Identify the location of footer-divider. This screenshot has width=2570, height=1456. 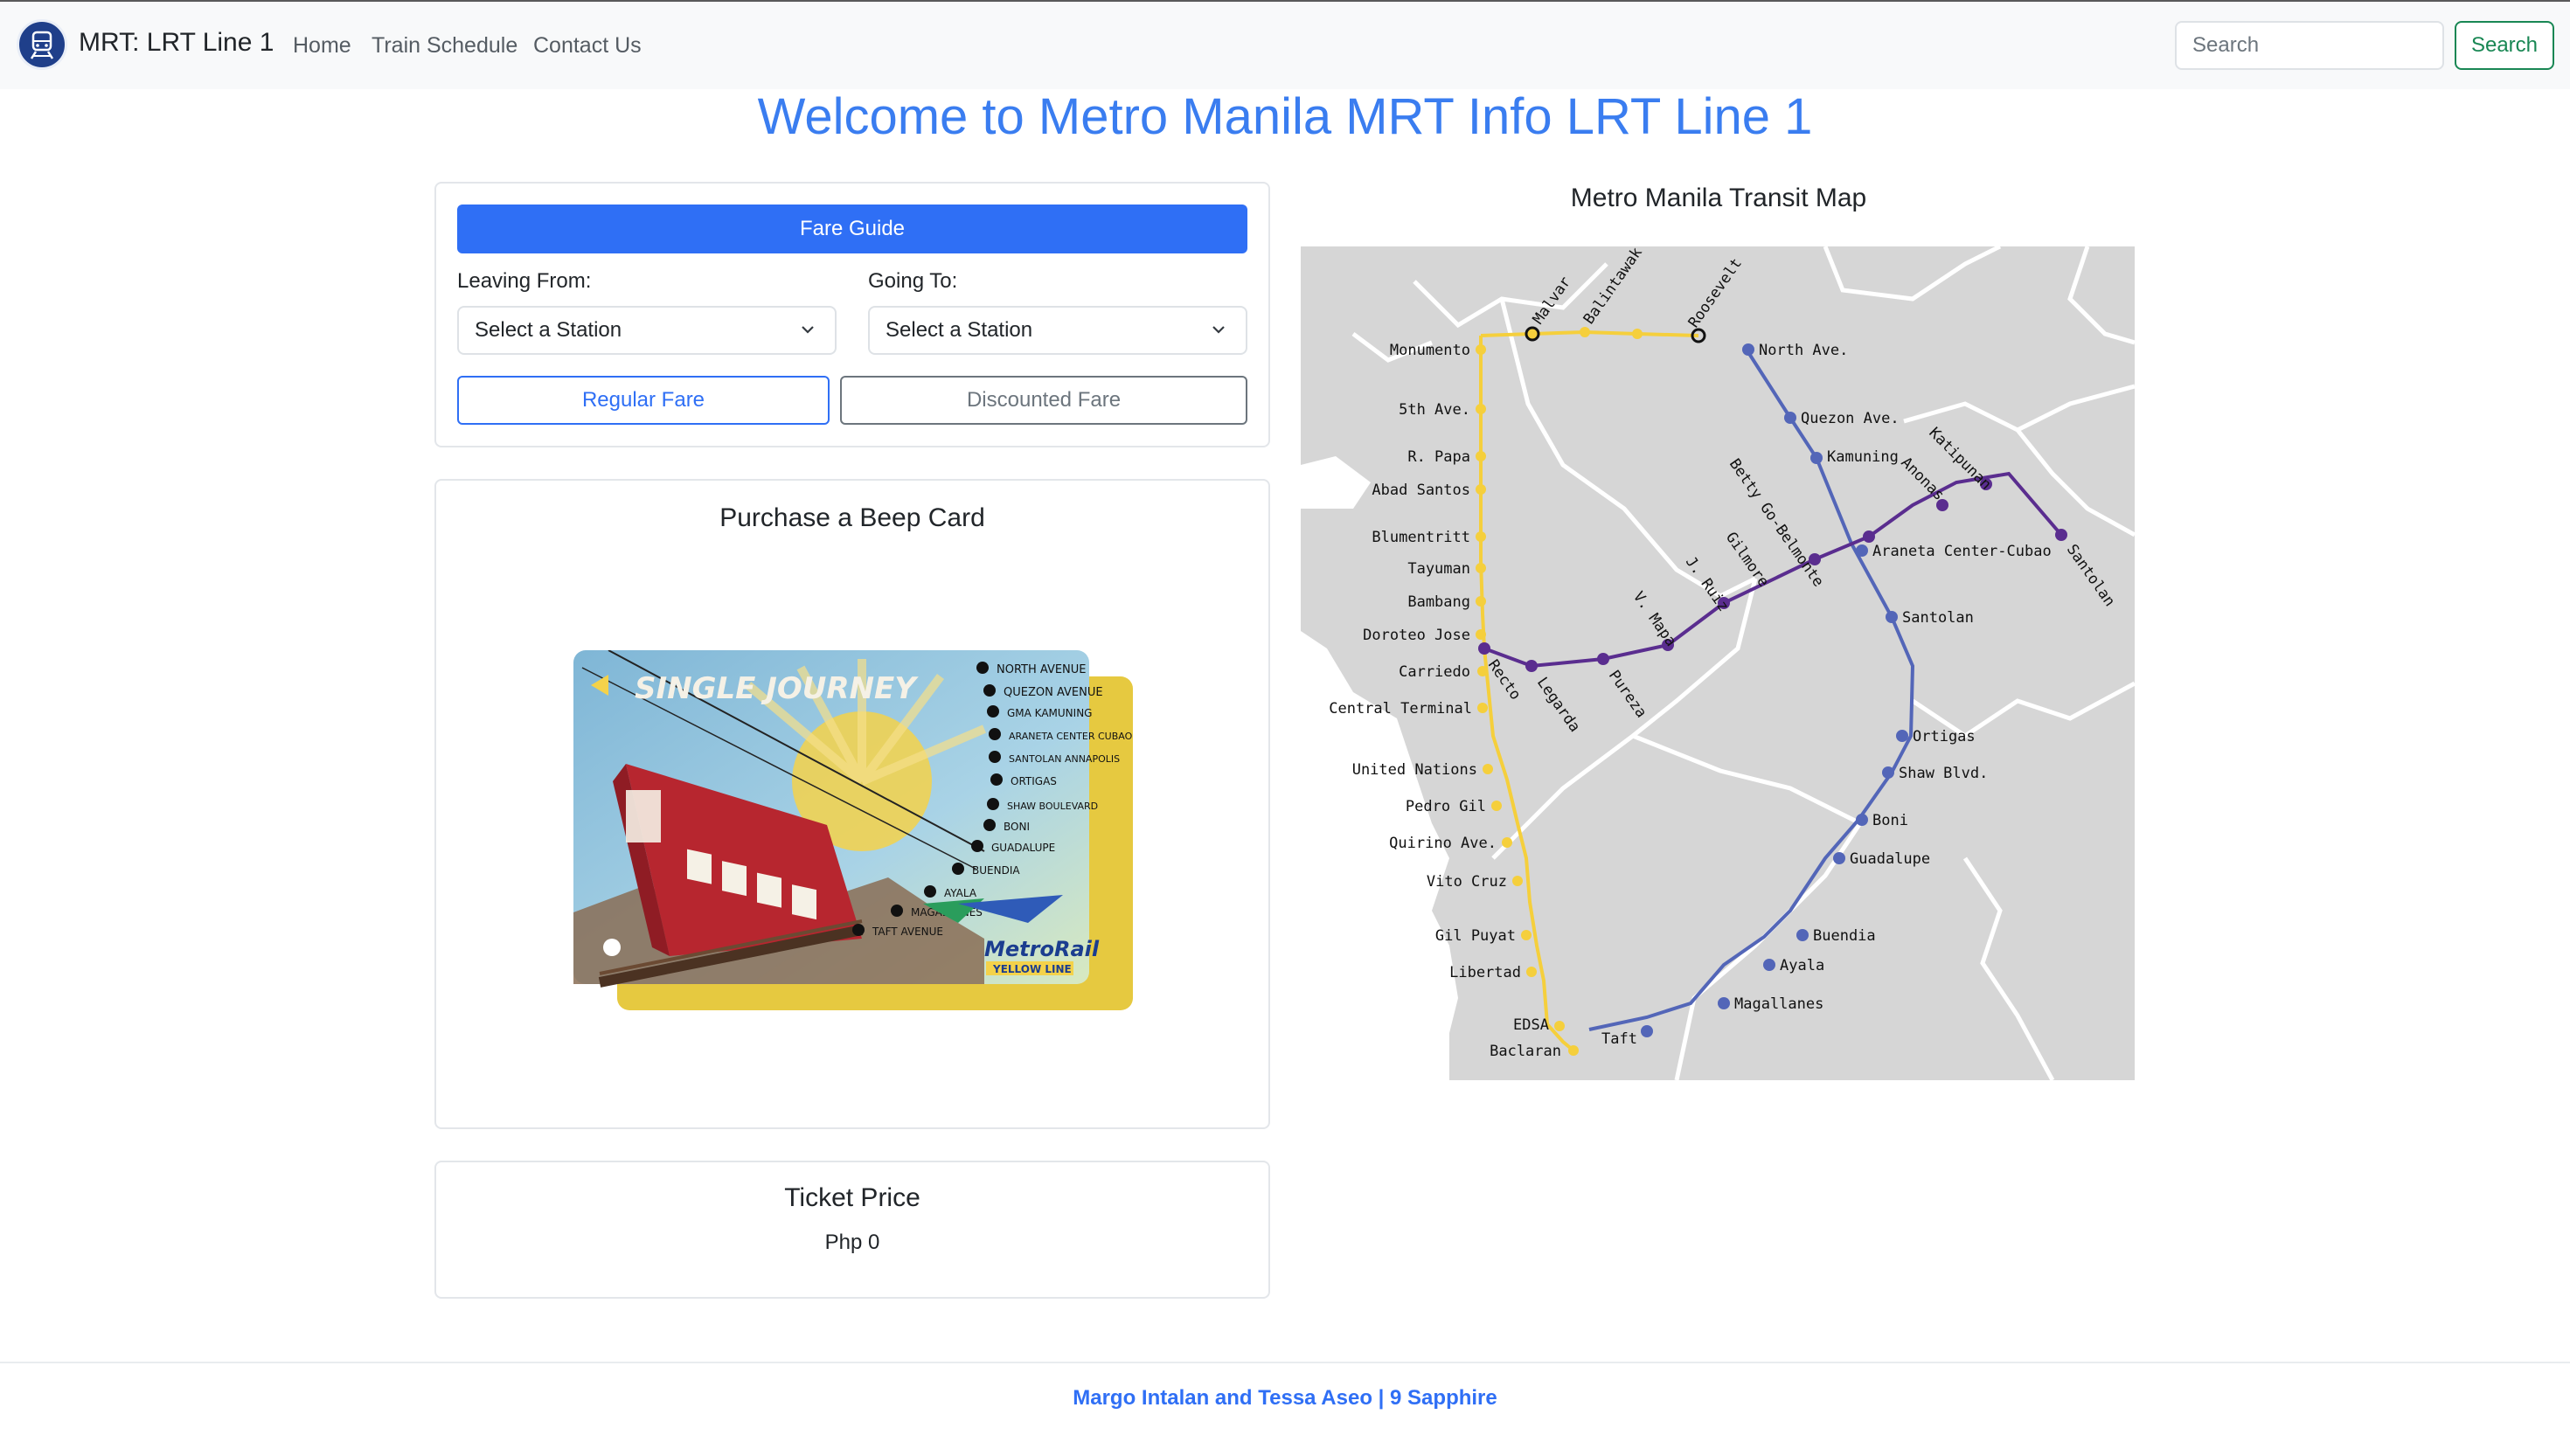
(1285, 1362).